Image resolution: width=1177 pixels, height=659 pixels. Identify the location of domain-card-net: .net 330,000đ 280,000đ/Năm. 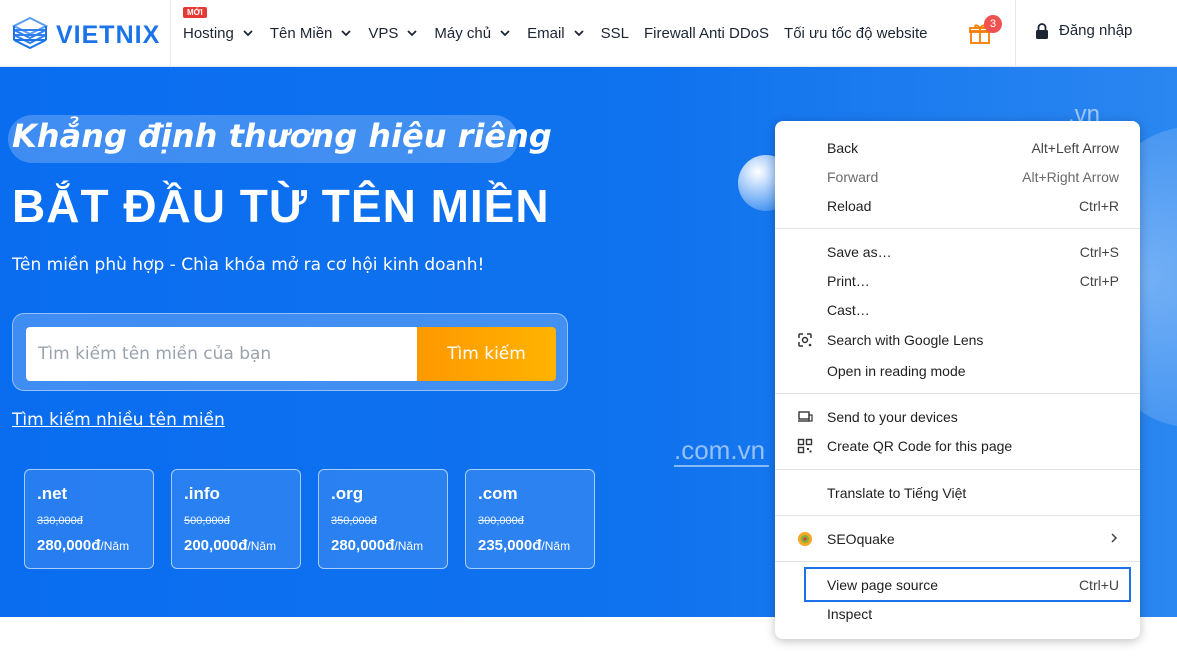
(89, 519).